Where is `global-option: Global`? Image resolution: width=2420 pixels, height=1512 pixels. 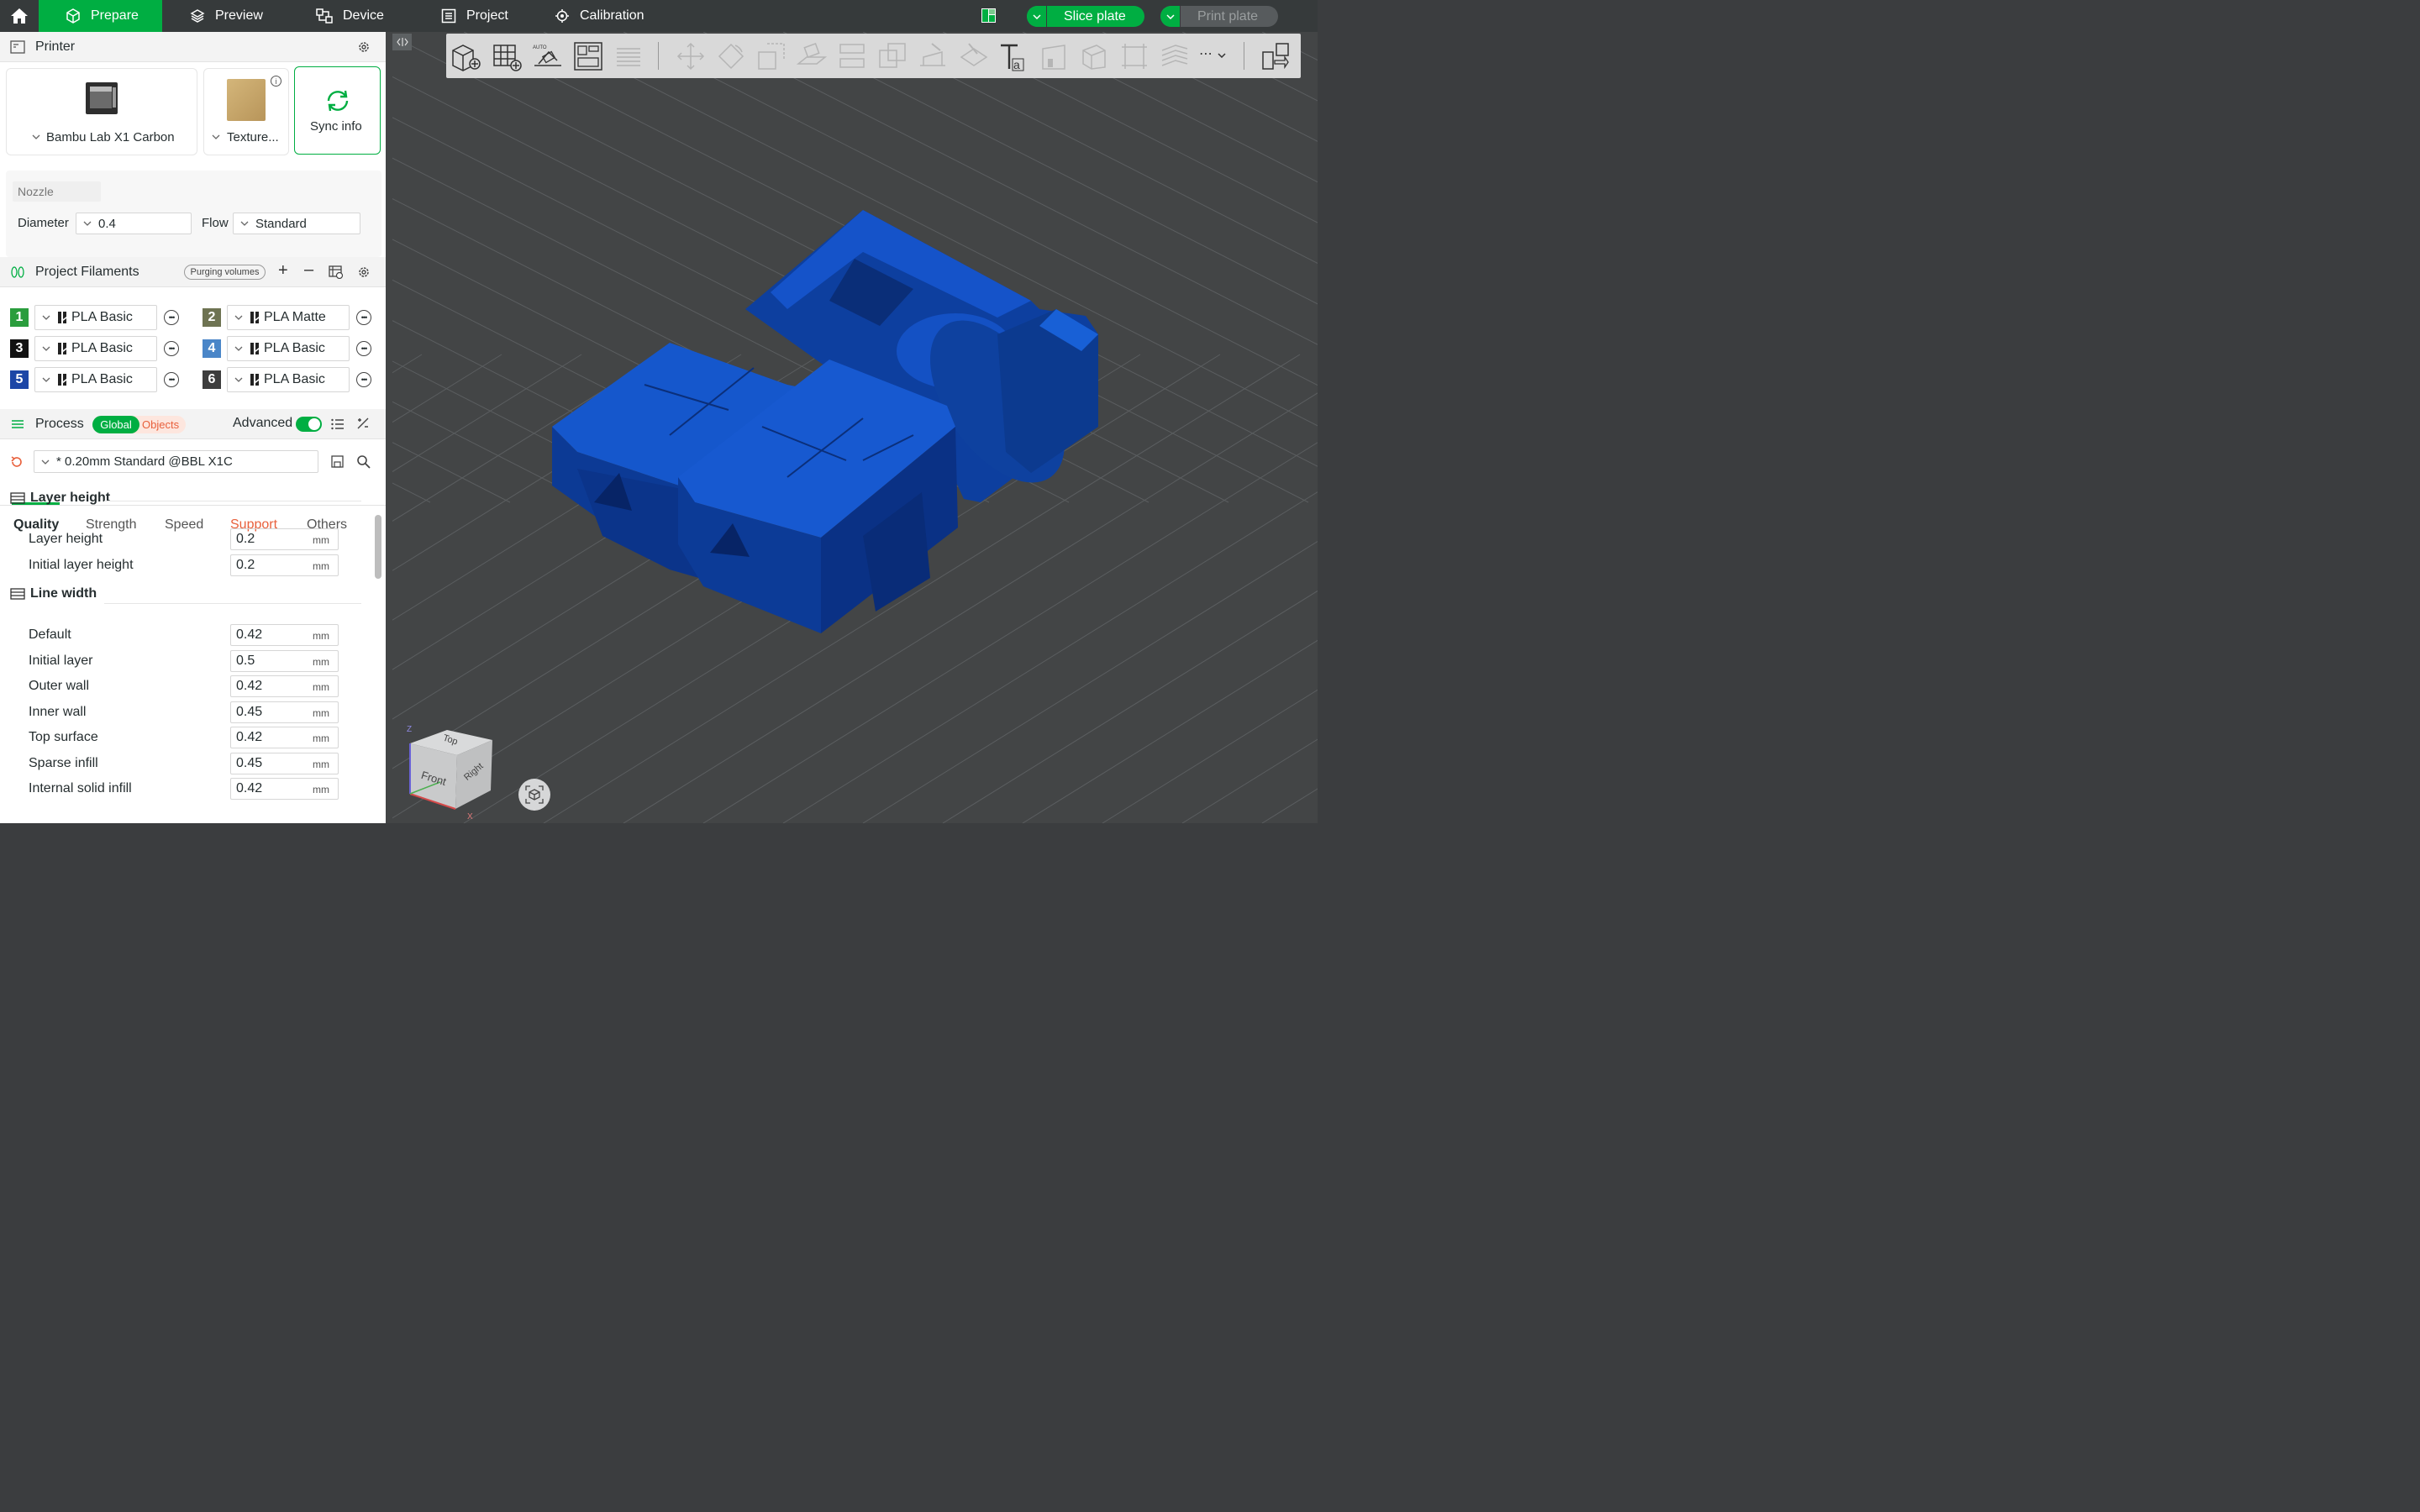
global-option: Global is located at coordinates (116, 424).